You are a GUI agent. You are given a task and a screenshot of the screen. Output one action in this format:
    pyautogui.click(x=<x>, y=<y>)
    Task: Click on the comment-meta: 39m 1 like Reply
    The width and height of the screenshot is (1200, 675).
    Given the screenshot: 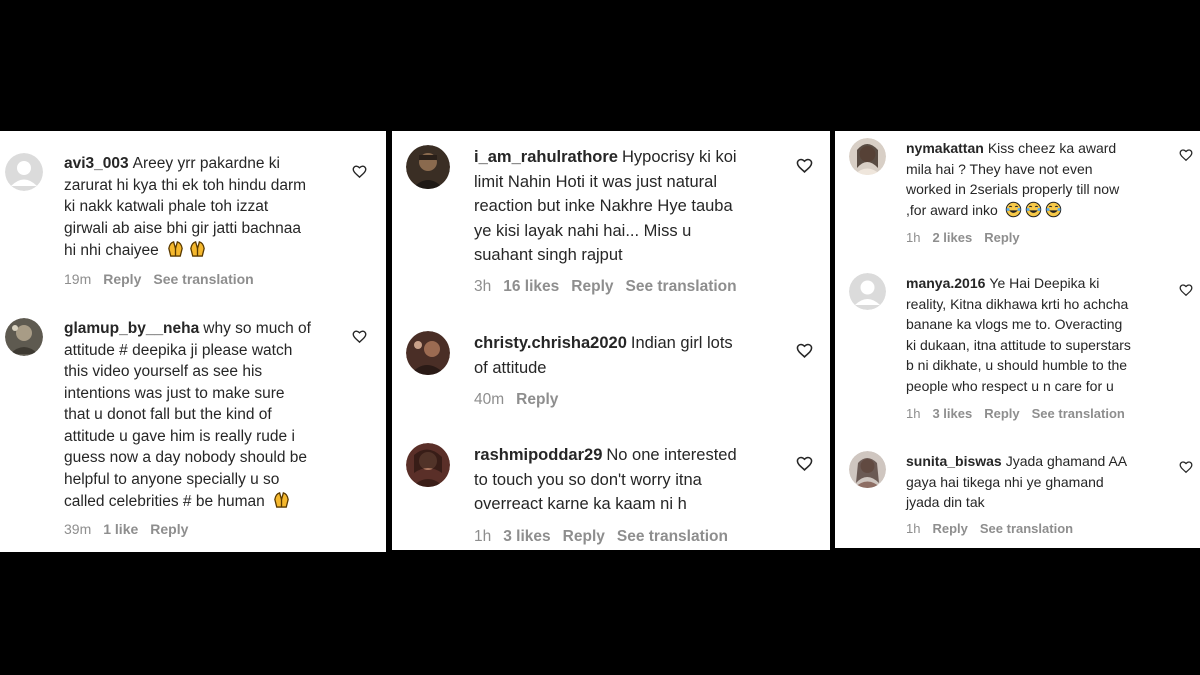 What is the action you would take?
    pyautogui.click(x=132, y=529)
    